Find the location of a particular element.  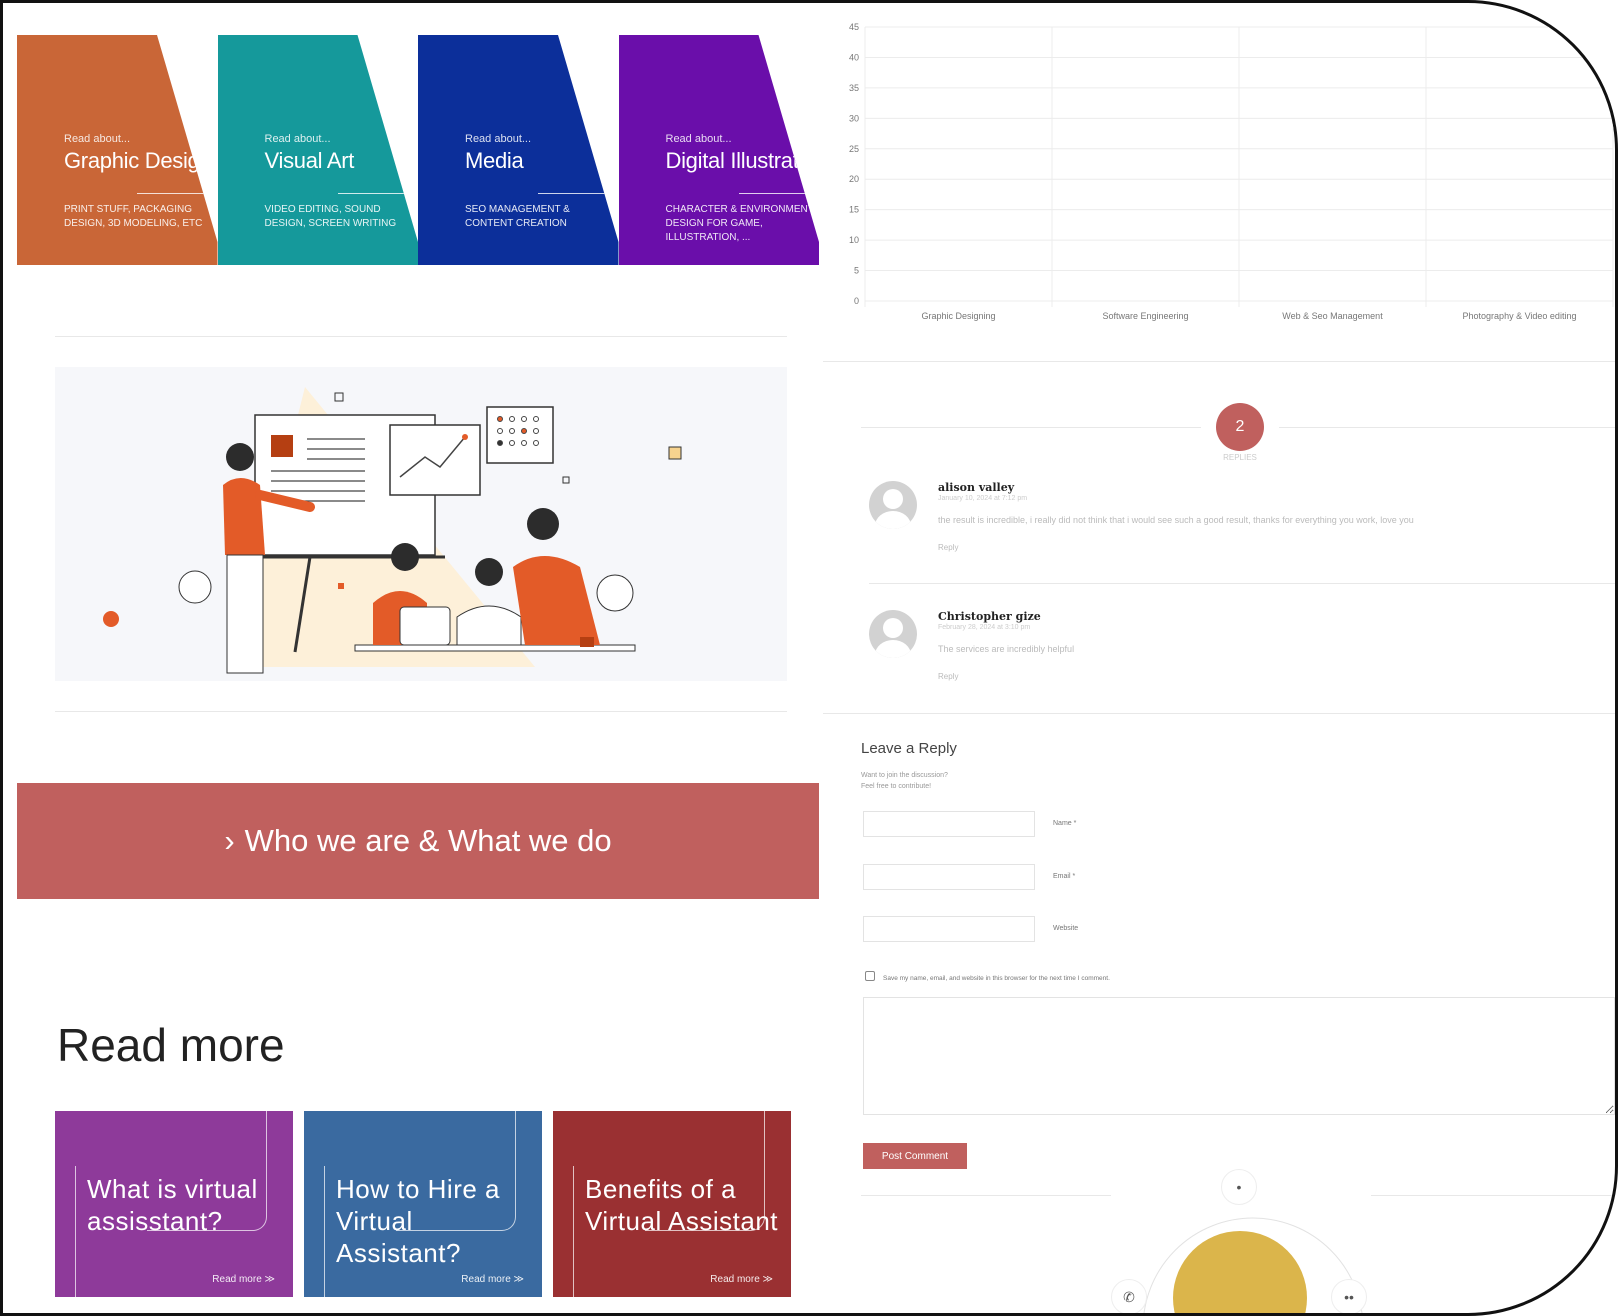

x-tick-label: Software Engineering is located at coordinates (1145, 316).